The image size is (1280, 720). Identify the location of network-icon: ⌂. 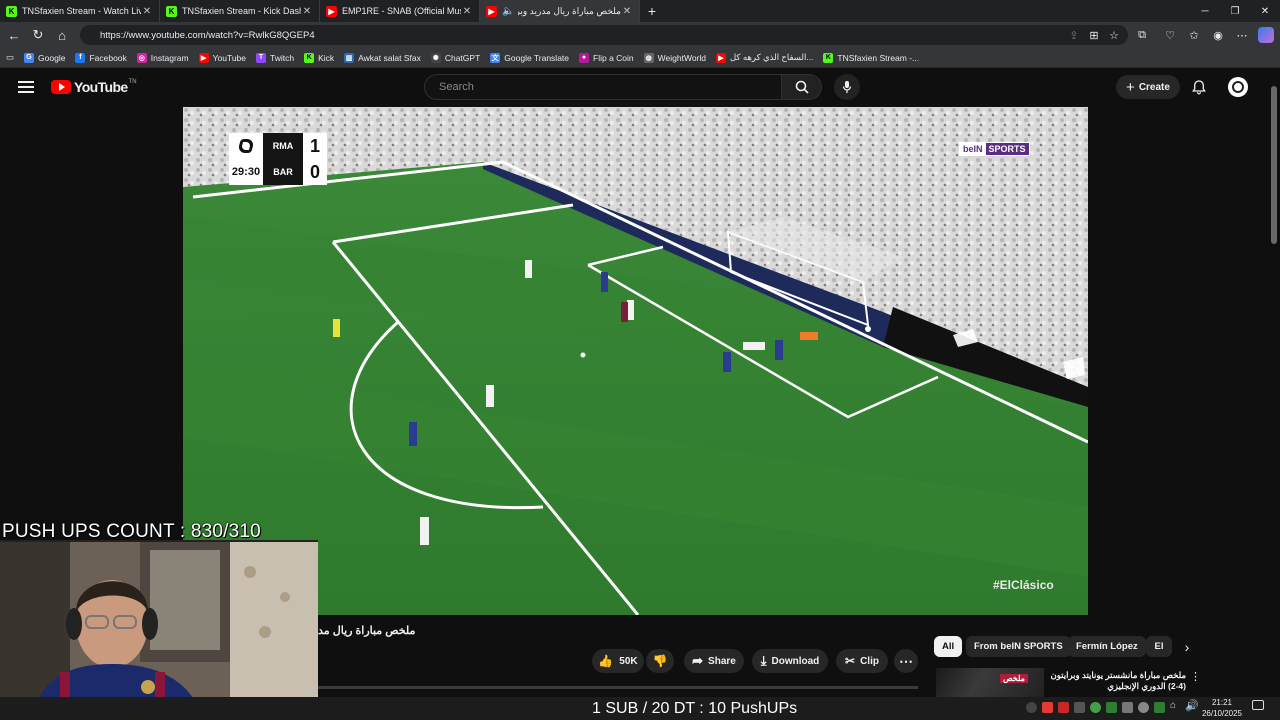
(1173, 705).